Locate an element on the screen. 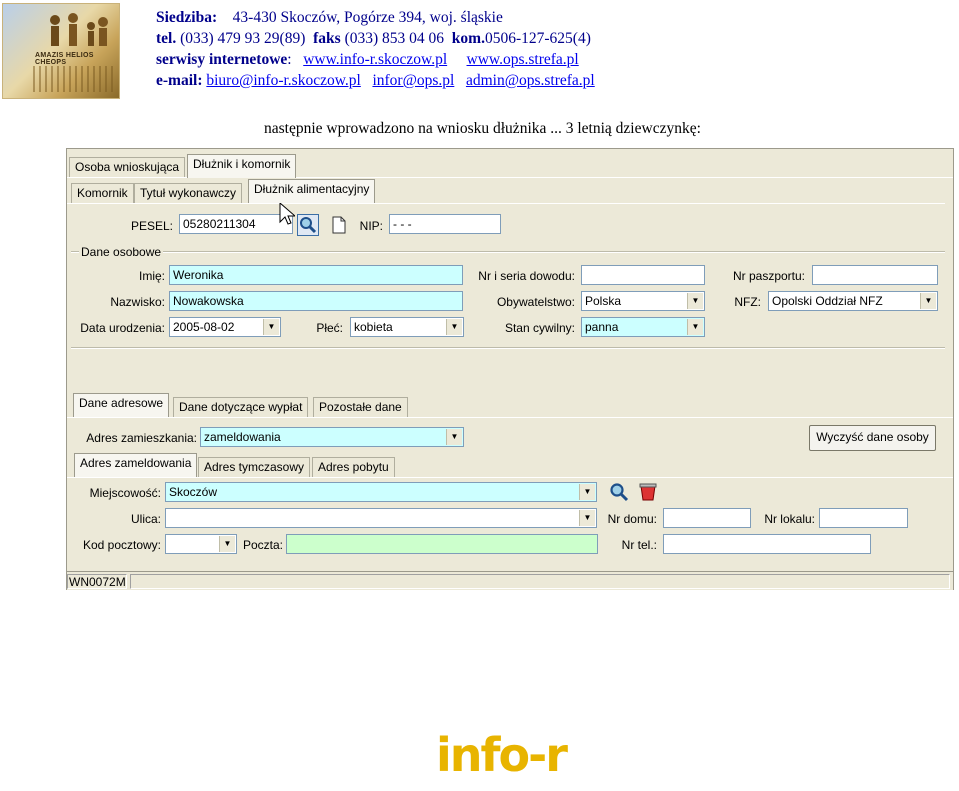 Image resolution: width=959 pixels, height=791 pixels. pesel-input: 05280211304 is located at coordinates (236, 224).